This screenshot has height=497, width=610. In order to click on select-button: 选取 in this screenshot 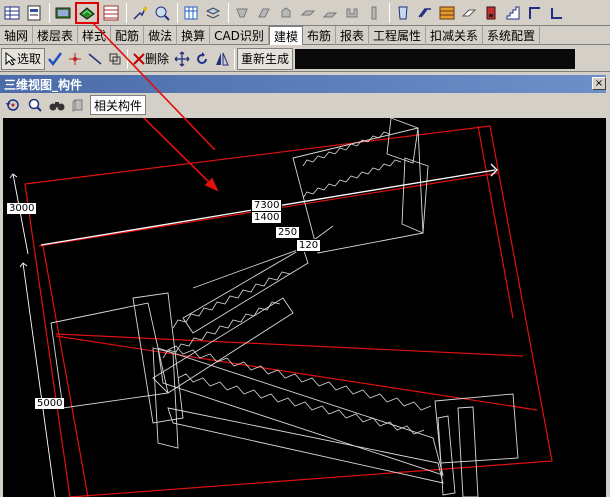, I will do `click(23, 58)`.